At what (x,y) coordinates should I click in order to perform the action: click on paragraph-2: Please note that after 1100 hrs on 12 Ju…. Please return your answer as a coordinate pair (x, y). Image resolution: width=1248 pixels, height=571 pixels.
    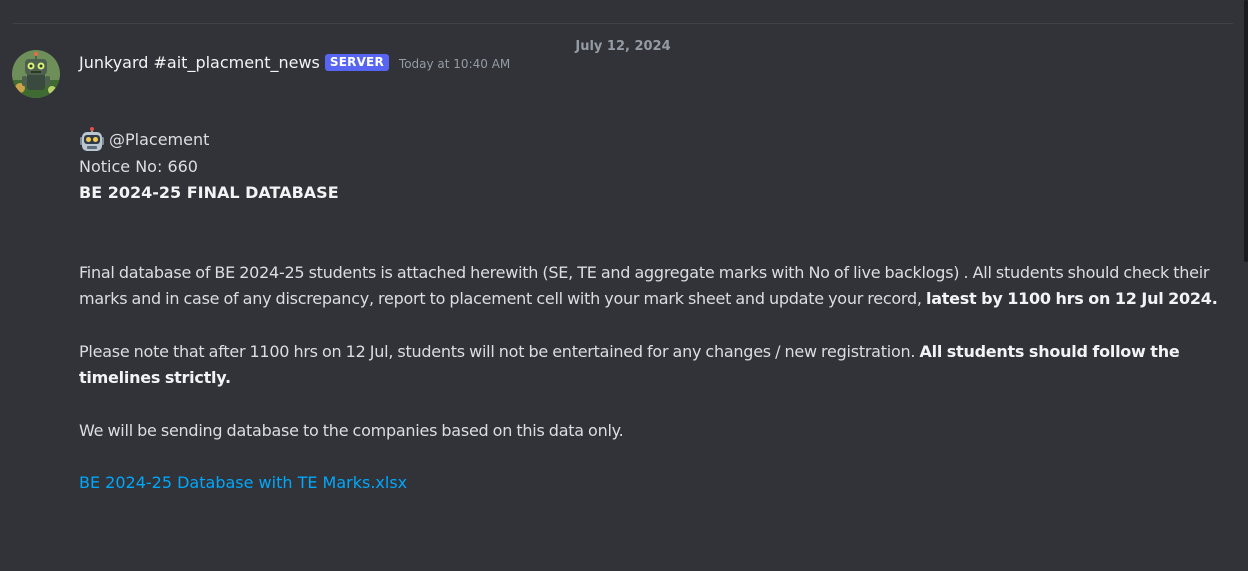
    Looking at the image, I should click on (649, 365).